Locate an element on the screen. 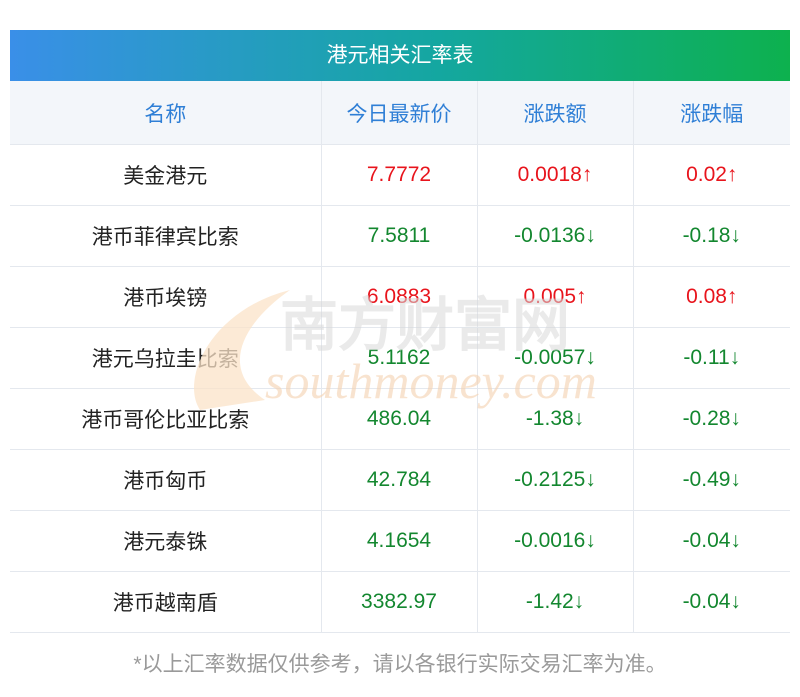 This screenshot has height=697, width=800. currency-pair-name: 港币哥伦比亚比索 is located at coordinates (165, 419).